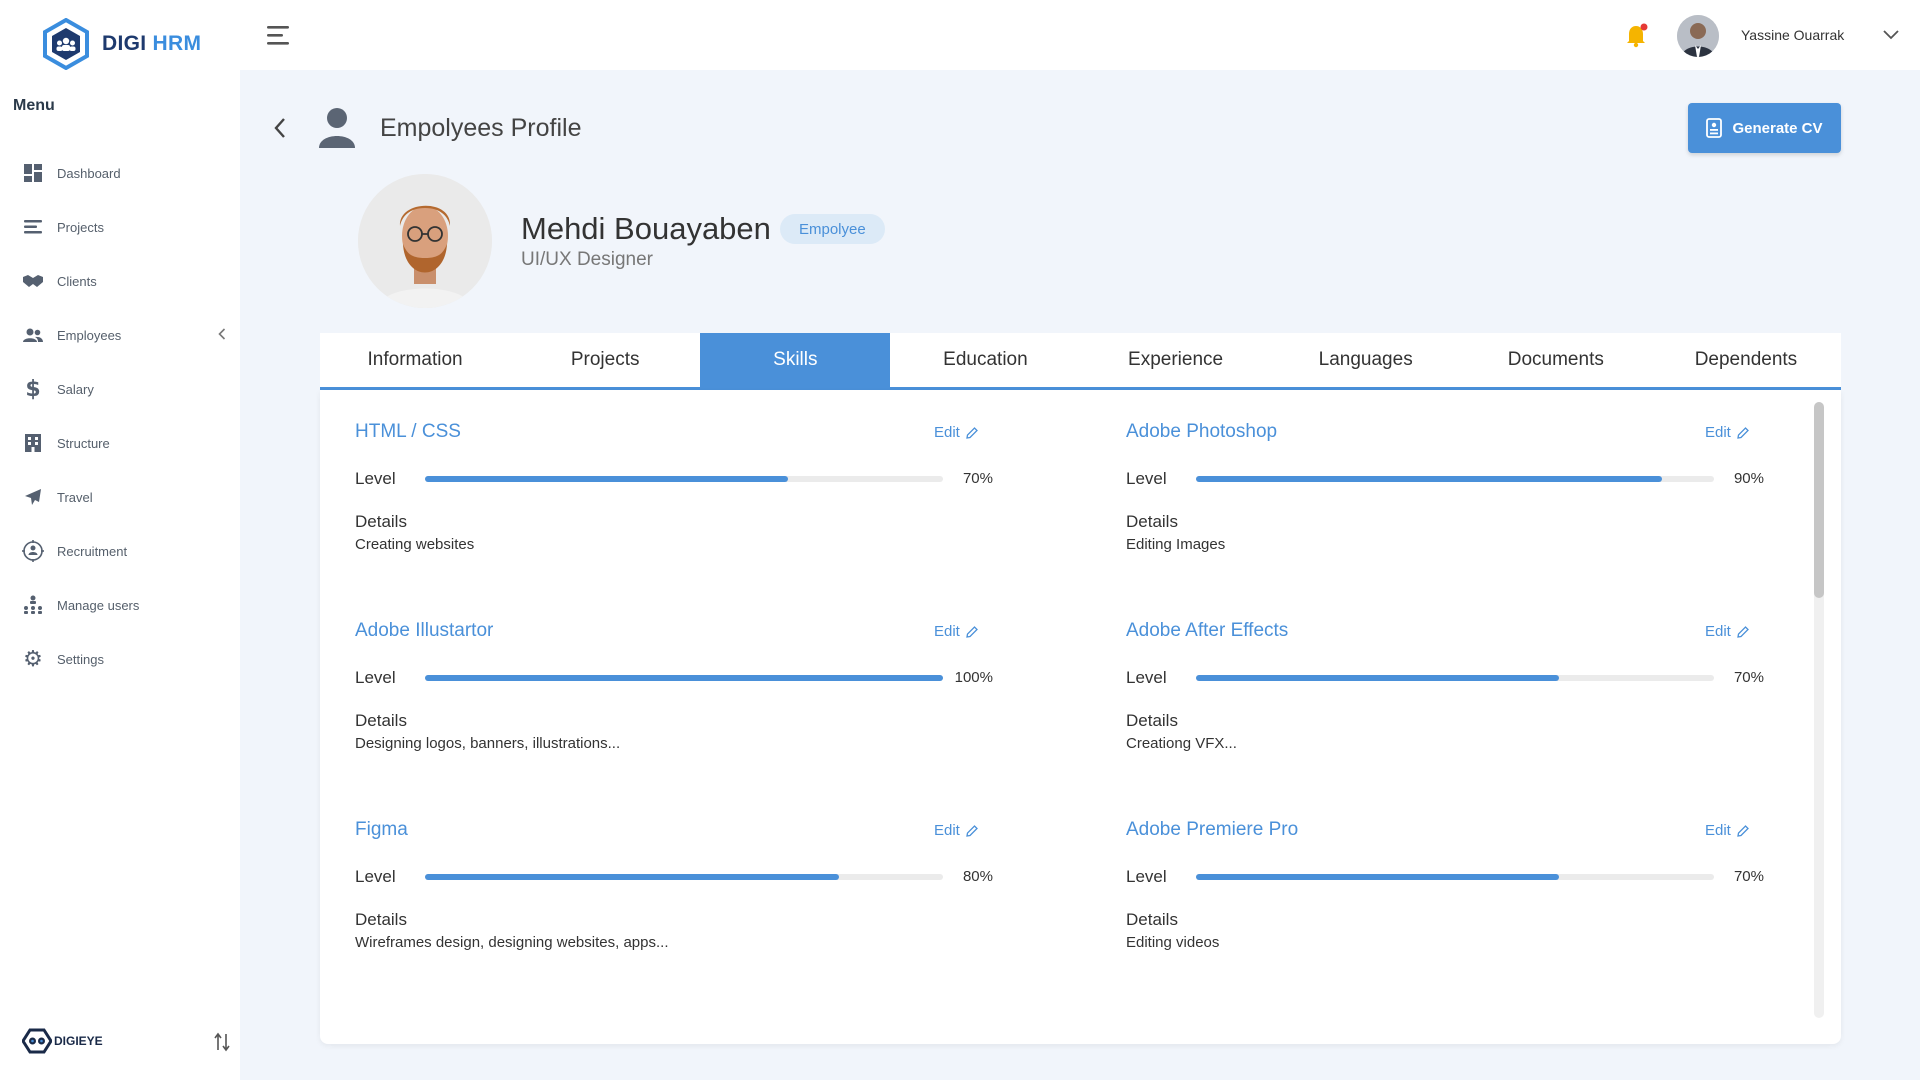  Describe the element at coordinates (33, 659) in the screenshot. I see `gear-icon: ⚙` at that location.